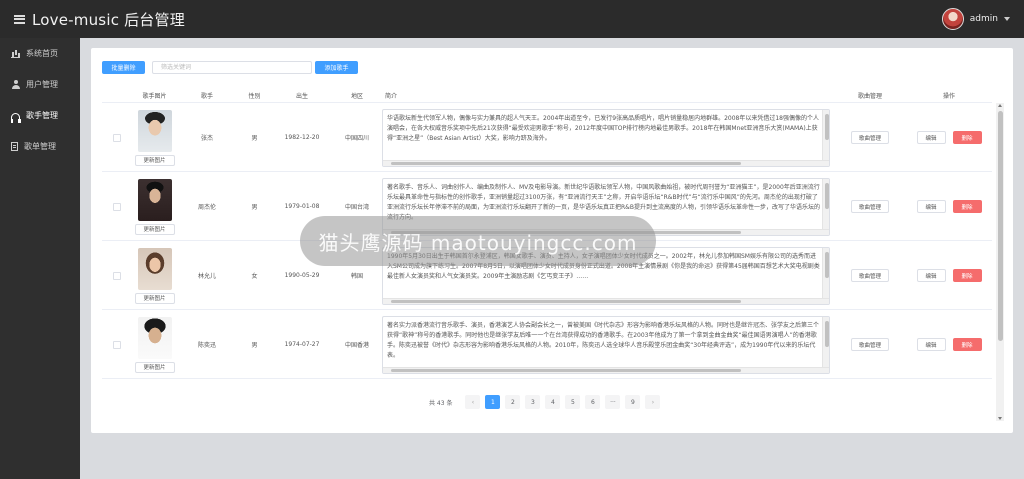 The image size is (1024, 479). I want to click on header-sex: 性别, so click(254, 96).